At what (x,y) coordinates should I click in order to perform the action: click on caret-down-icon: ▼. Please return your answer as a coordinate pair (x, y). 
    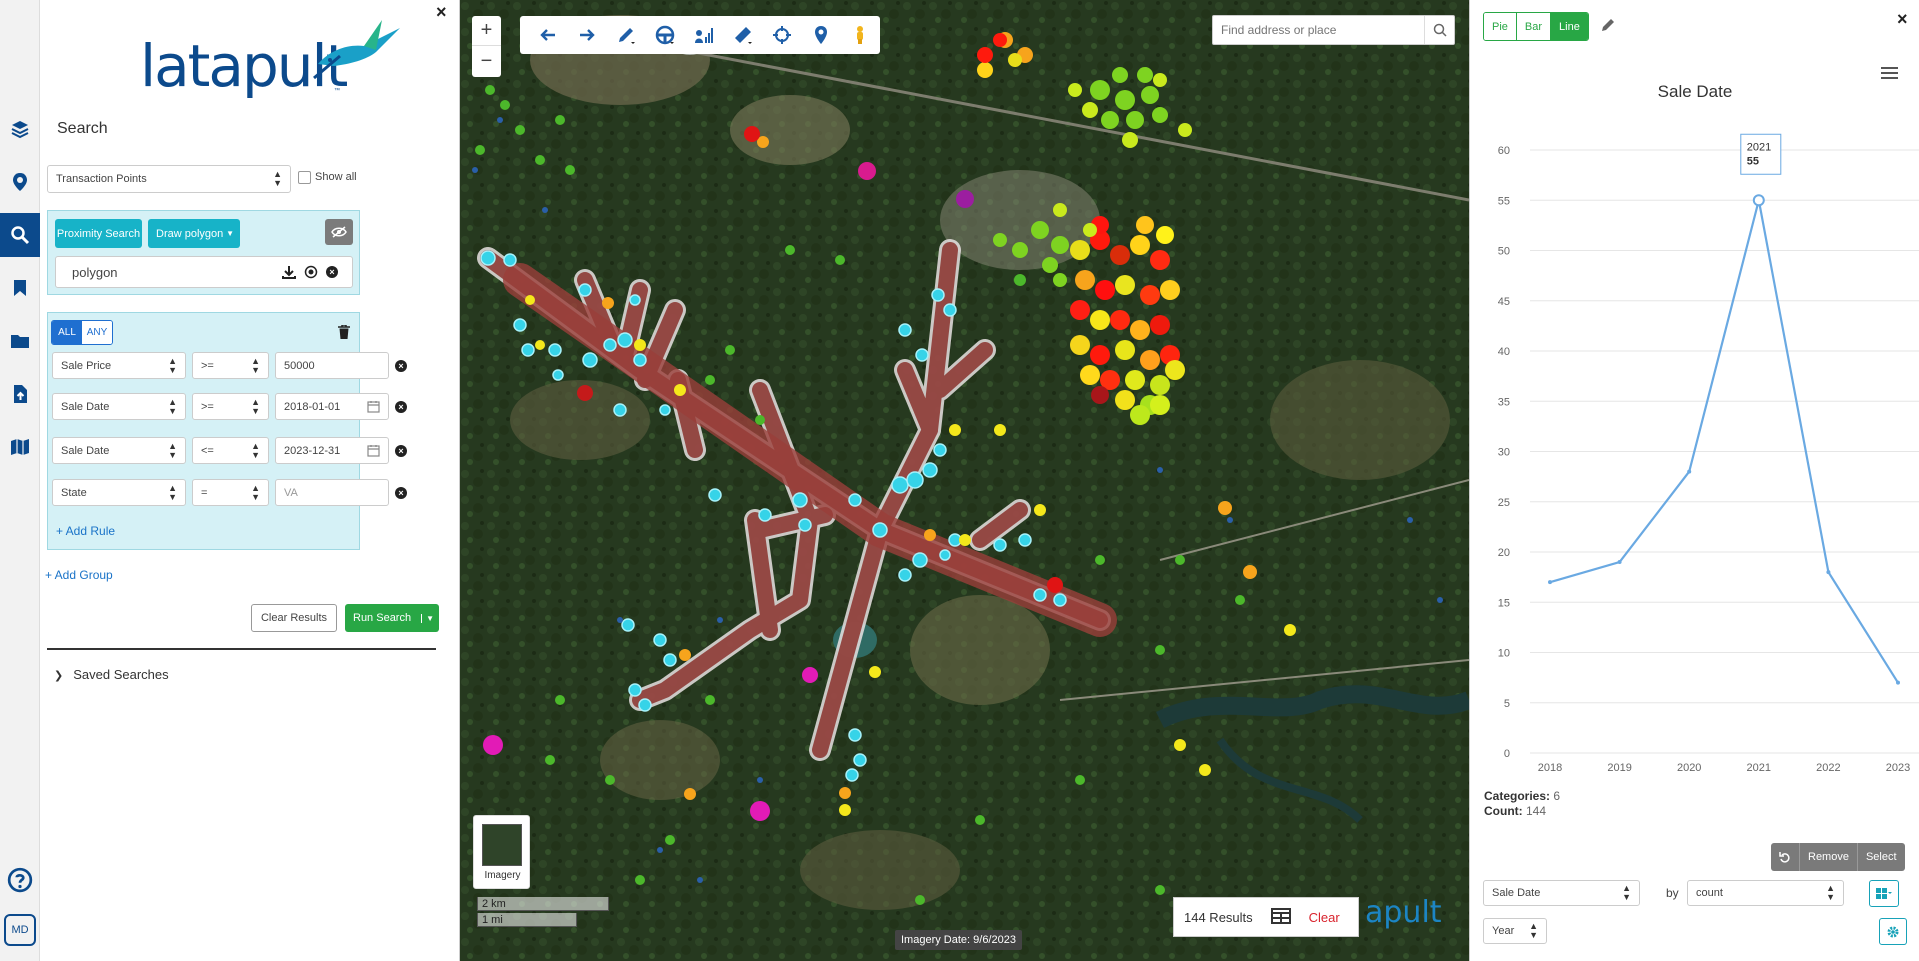
    Looking at the image, I should click on (230, 233).